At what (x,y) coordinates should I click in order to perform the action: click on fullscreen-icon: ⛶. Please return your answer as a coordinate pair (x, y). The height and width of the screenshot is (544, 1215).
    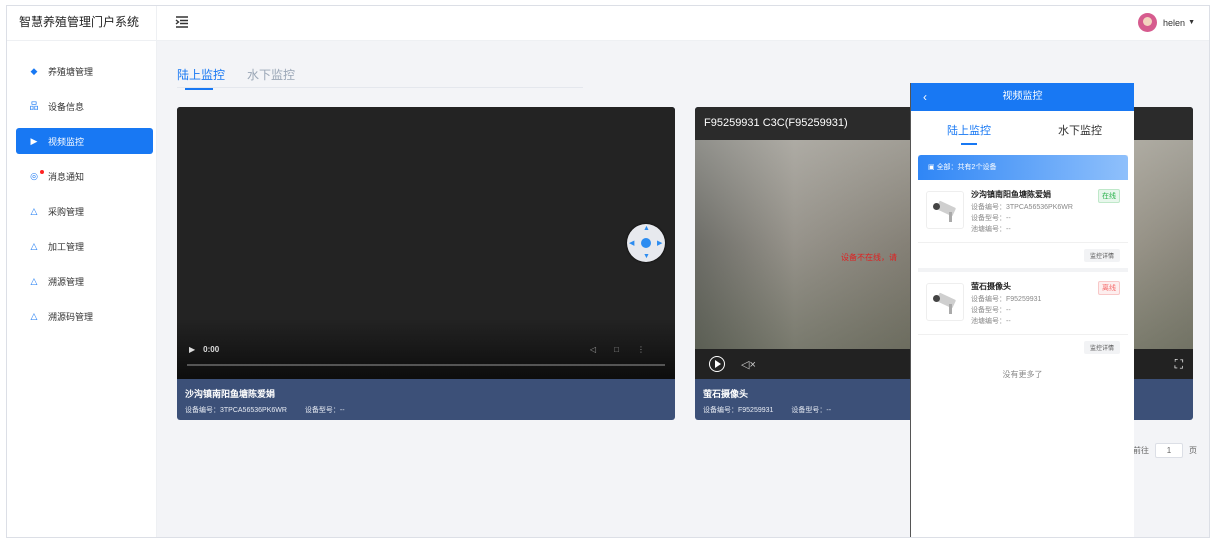
    Looking at the image, I should click on (1179, 364).